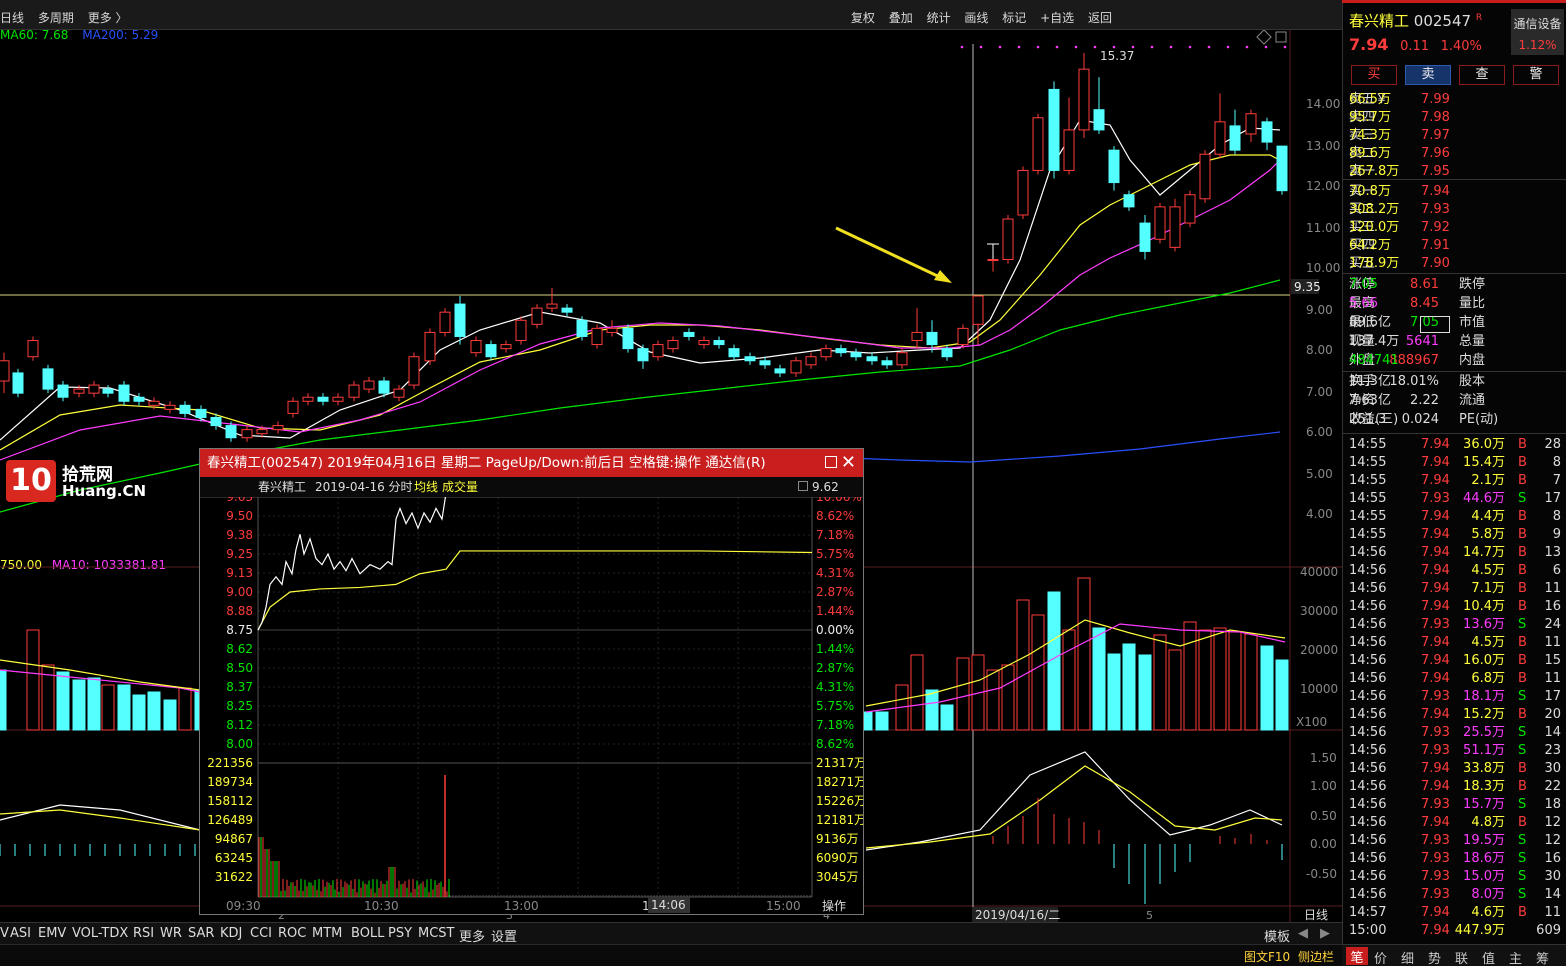 This screenshot has height=966, width=1566. I want to click on tab-buy: 买, so click(1374, 75).